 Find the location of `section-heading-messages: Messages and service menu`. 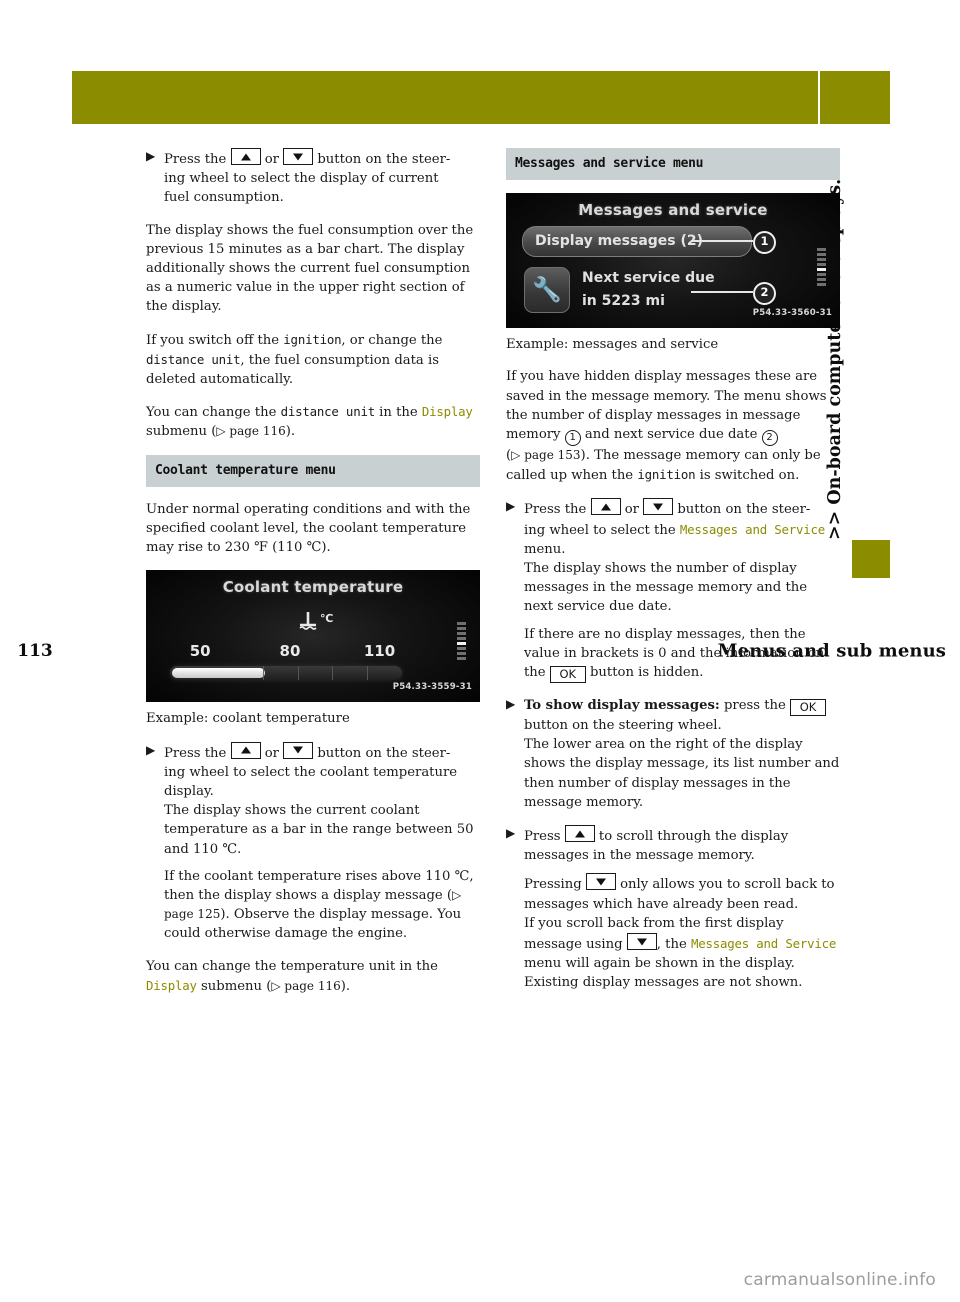

section-heading-messages: Messages and service menu is located at coordinates (673, 164).